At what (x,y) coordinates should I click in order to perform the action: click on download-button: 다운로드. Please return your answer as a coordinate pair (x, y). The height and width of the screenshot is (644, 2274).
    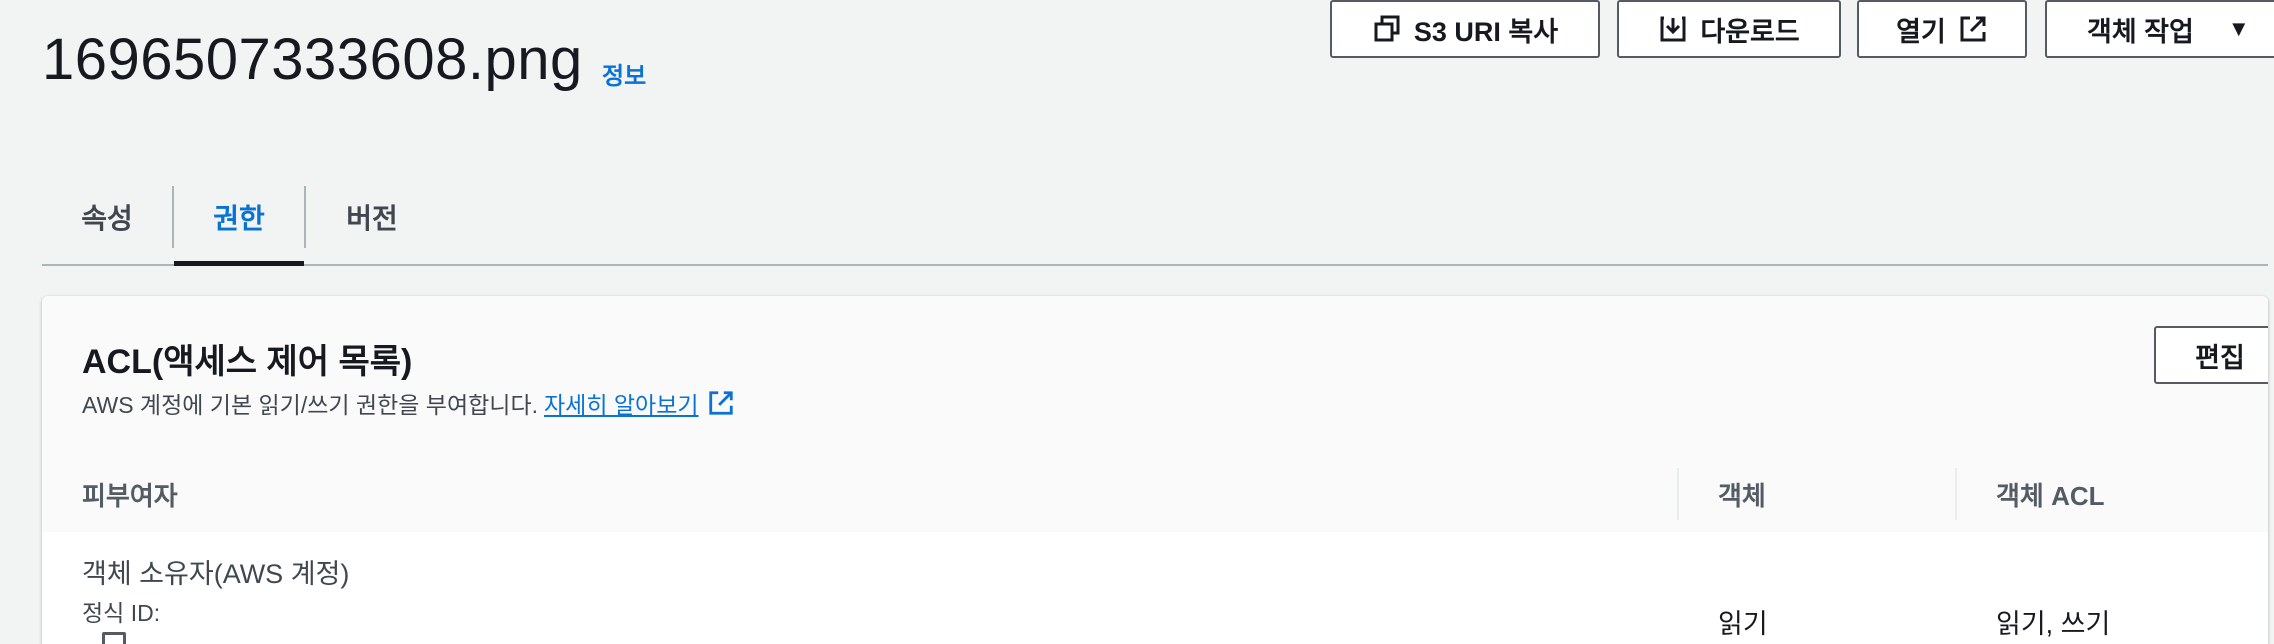
    Looking at the image, I should click on (1729, 29).